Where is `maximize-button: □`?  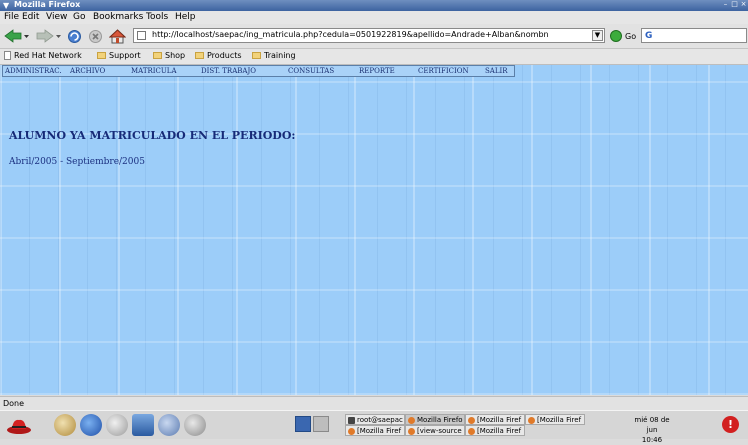
maximize-button: □ is located at coordinates (734, 4).